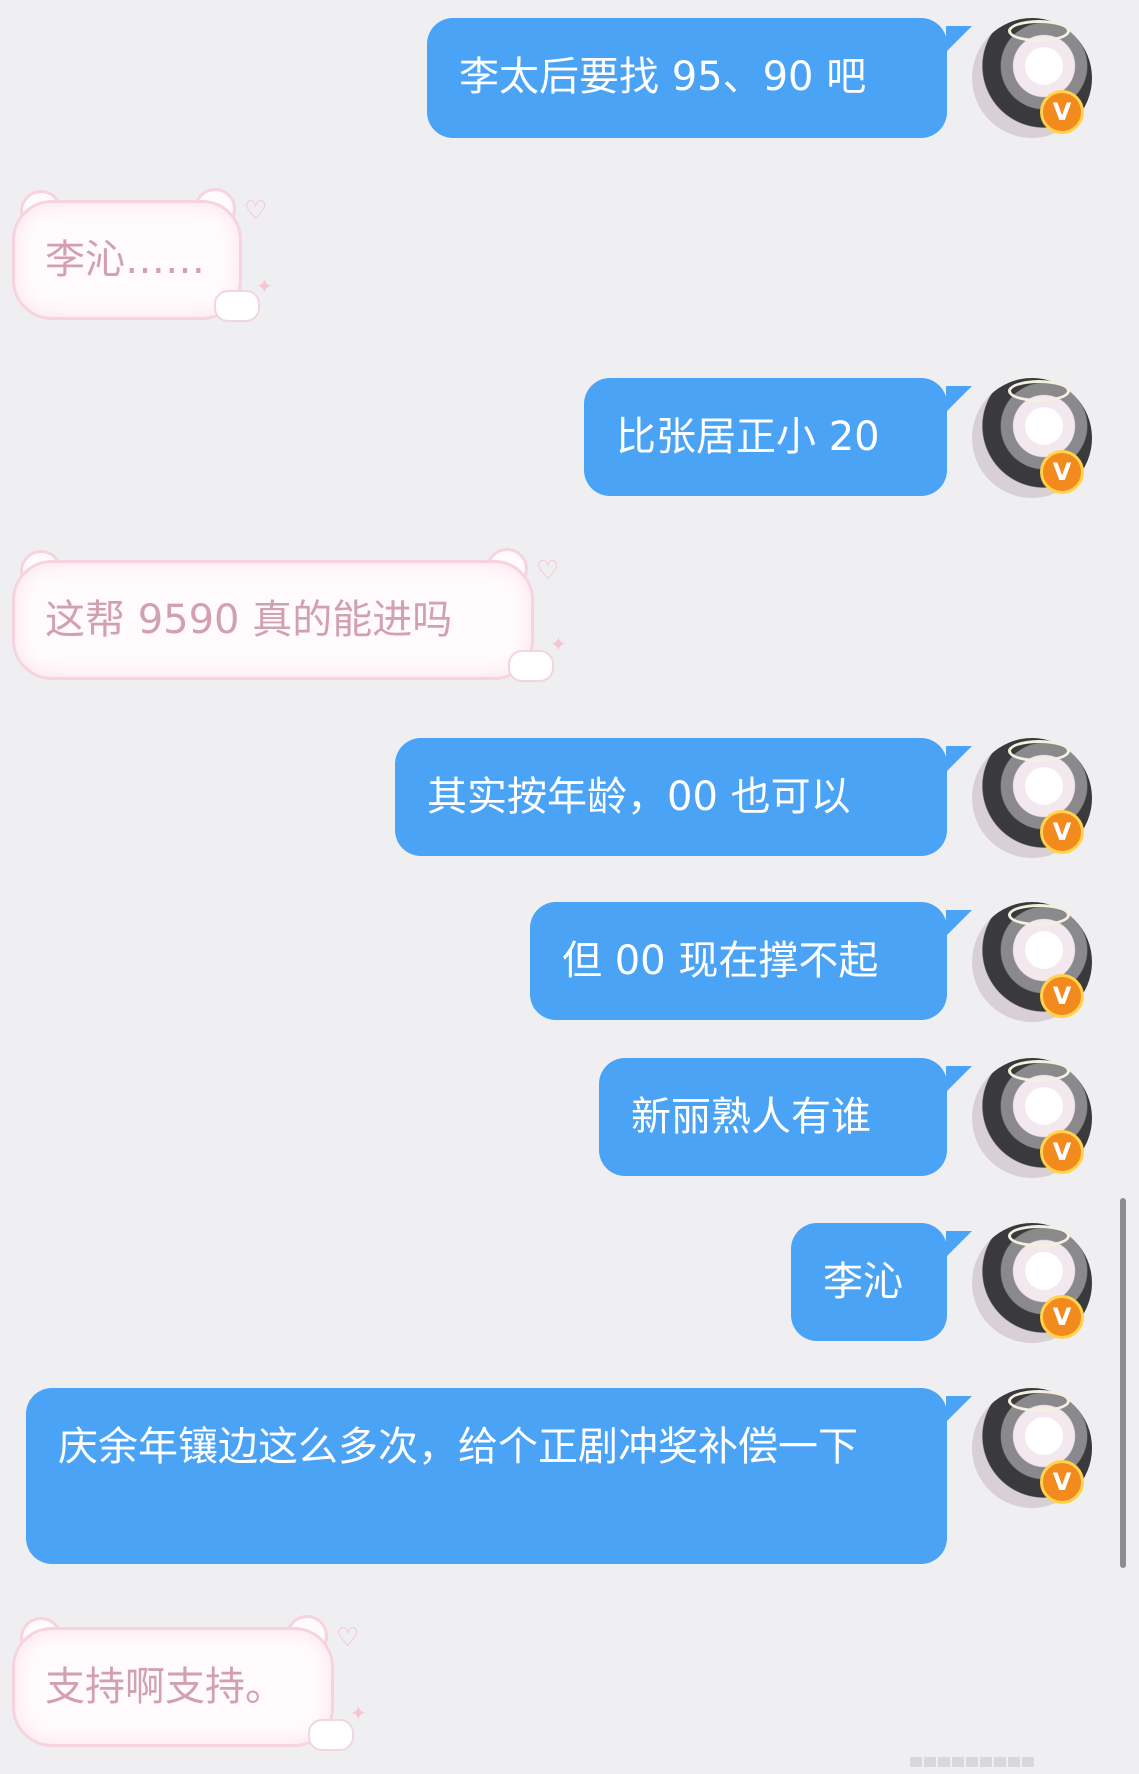  What do you see at coordinates (869, 1282) in the screenshot?
I see `message-bubble-sent: 李沁` at bounding box center [869, 1282].